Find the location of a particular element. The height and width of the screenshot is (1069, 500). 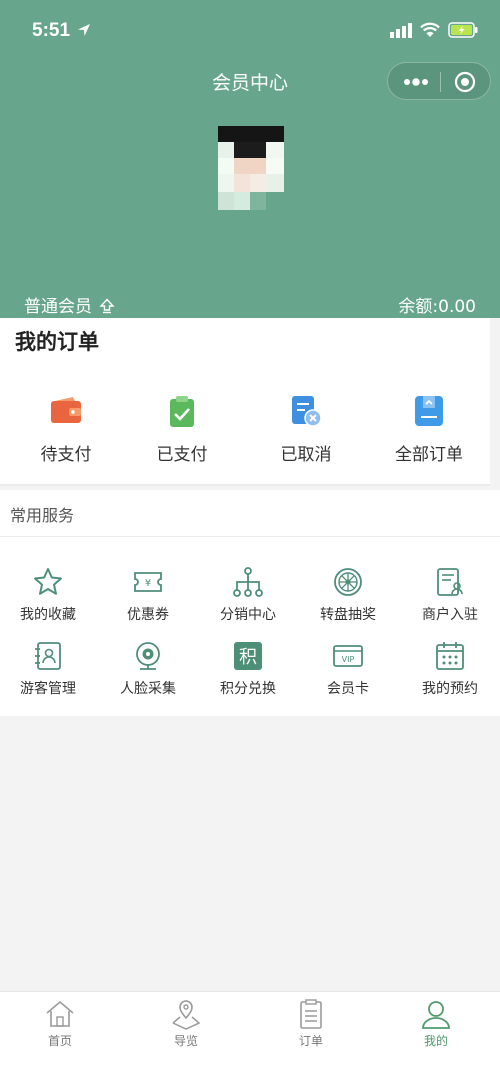

order-label: 全部订单 is located at coordinates (429, 455).